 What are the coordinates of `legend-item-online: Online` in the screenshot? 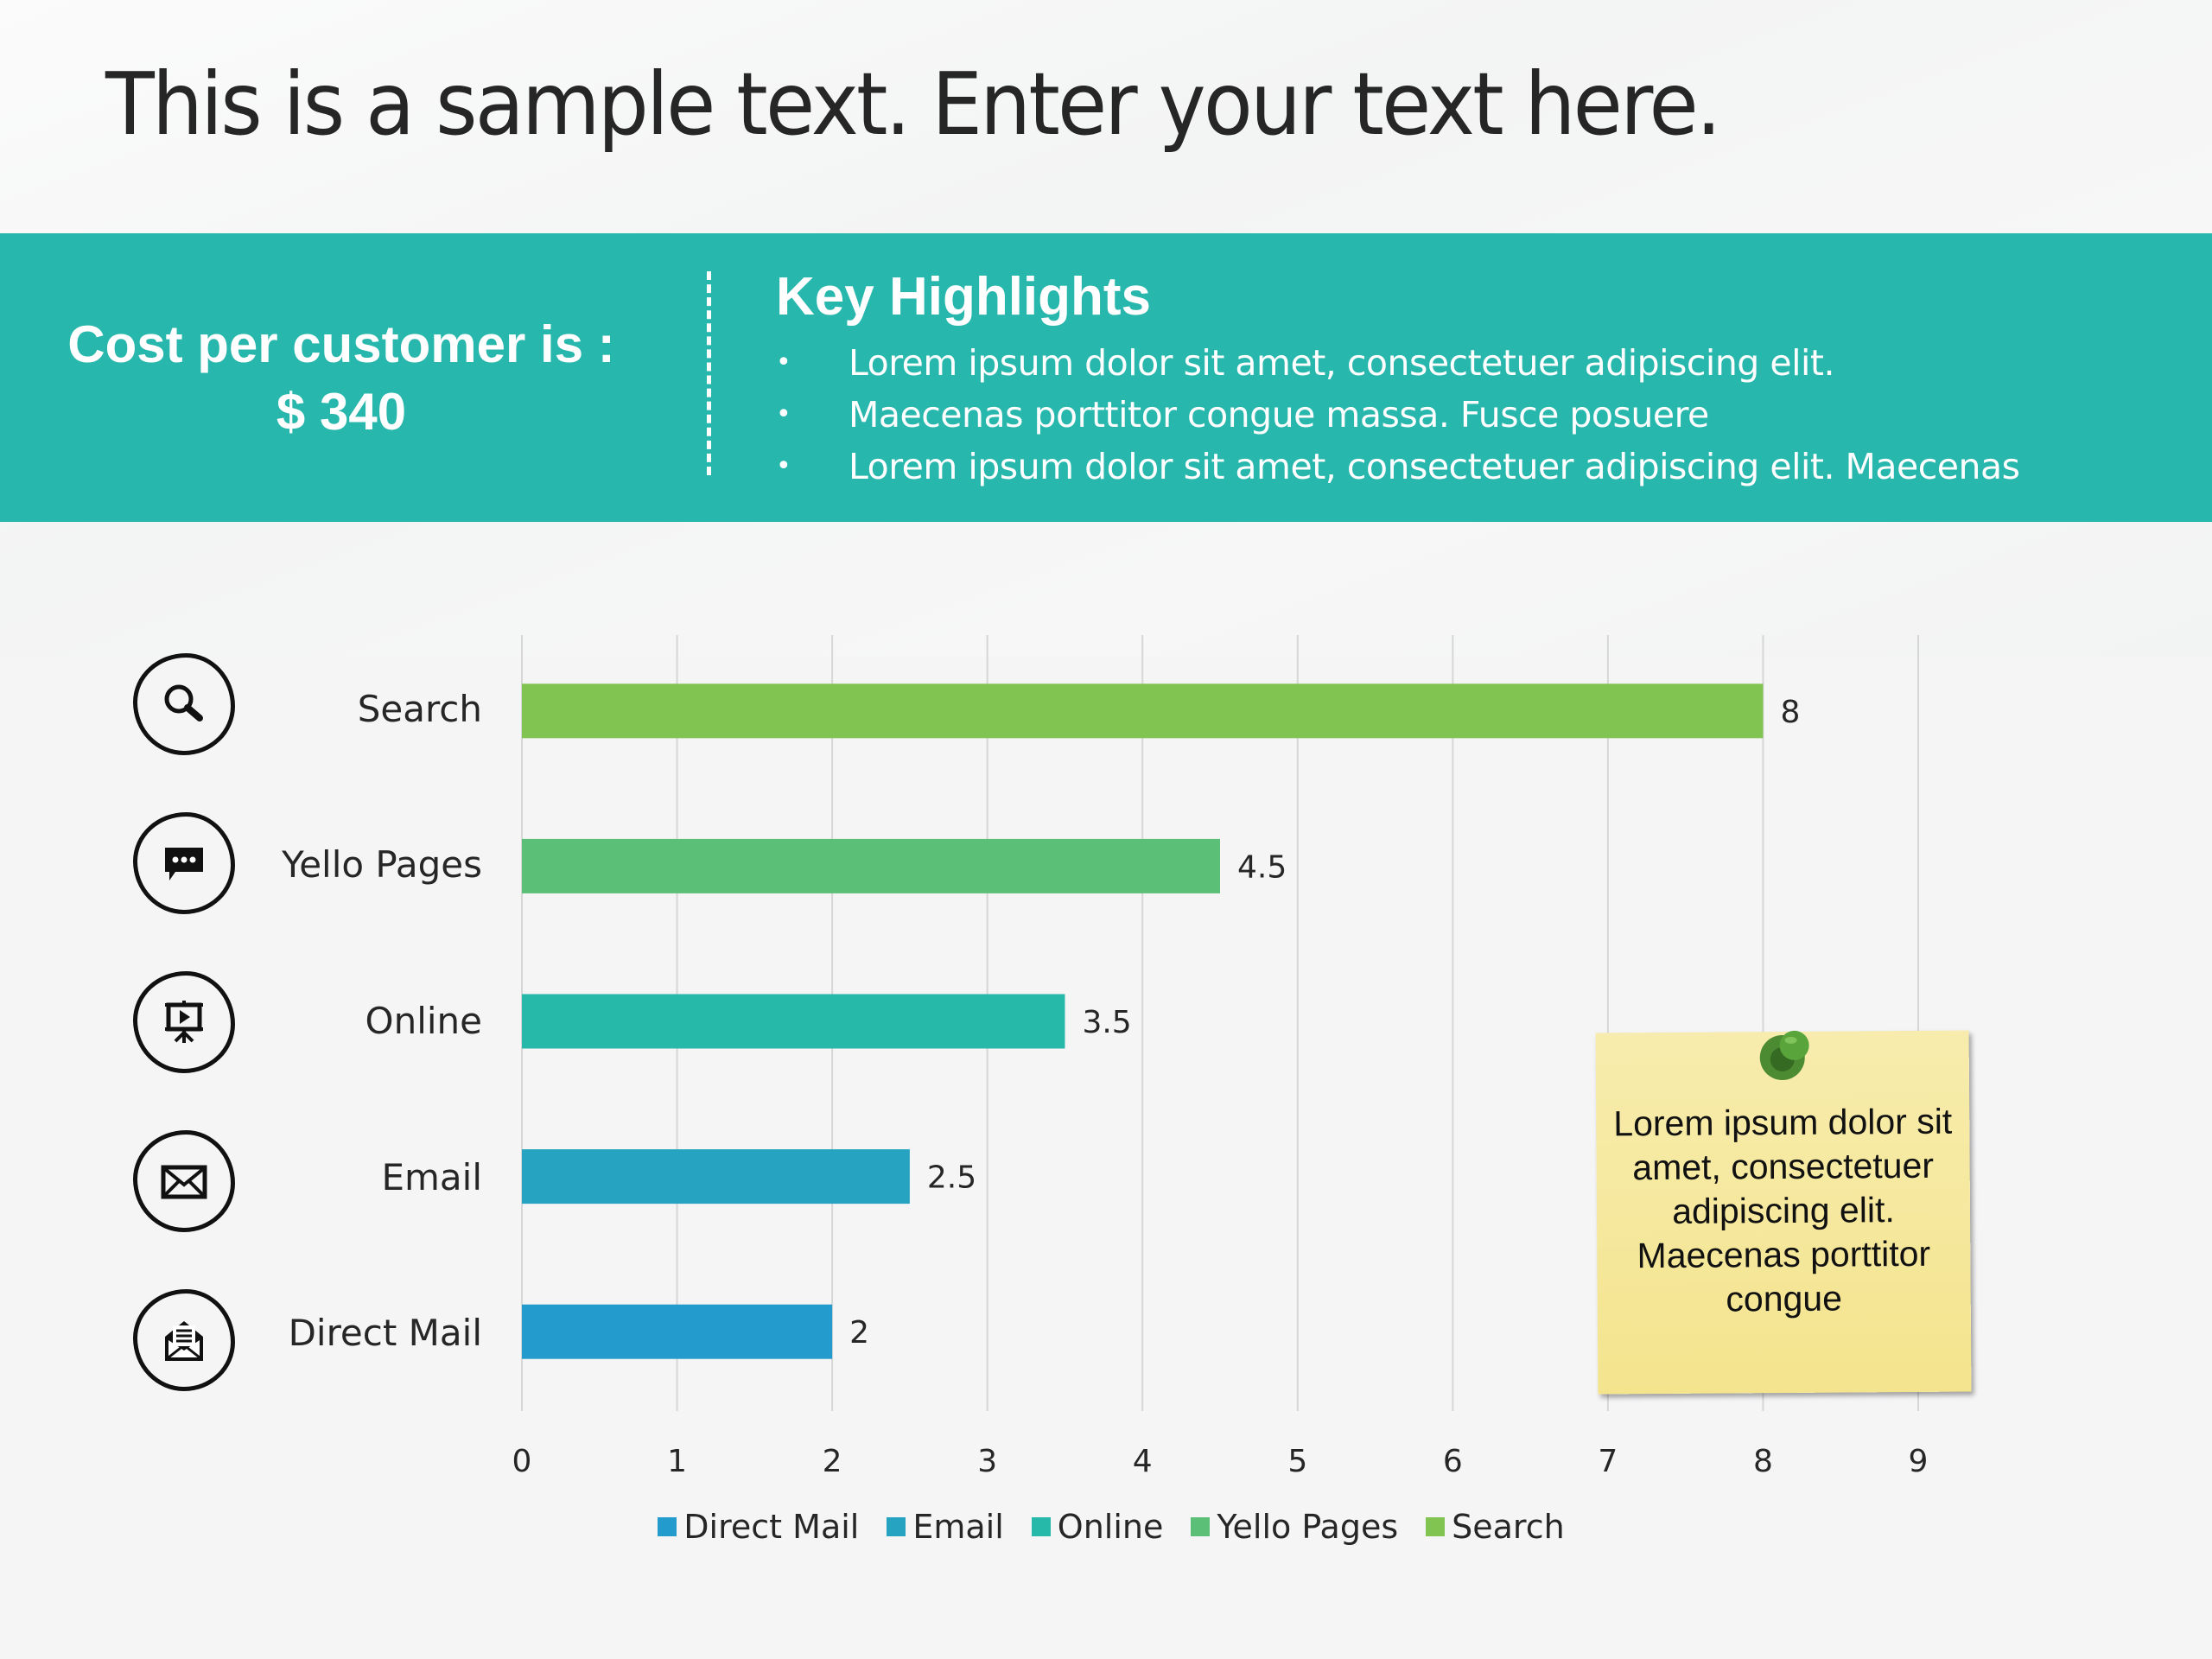 It's located at (1097, 1527).